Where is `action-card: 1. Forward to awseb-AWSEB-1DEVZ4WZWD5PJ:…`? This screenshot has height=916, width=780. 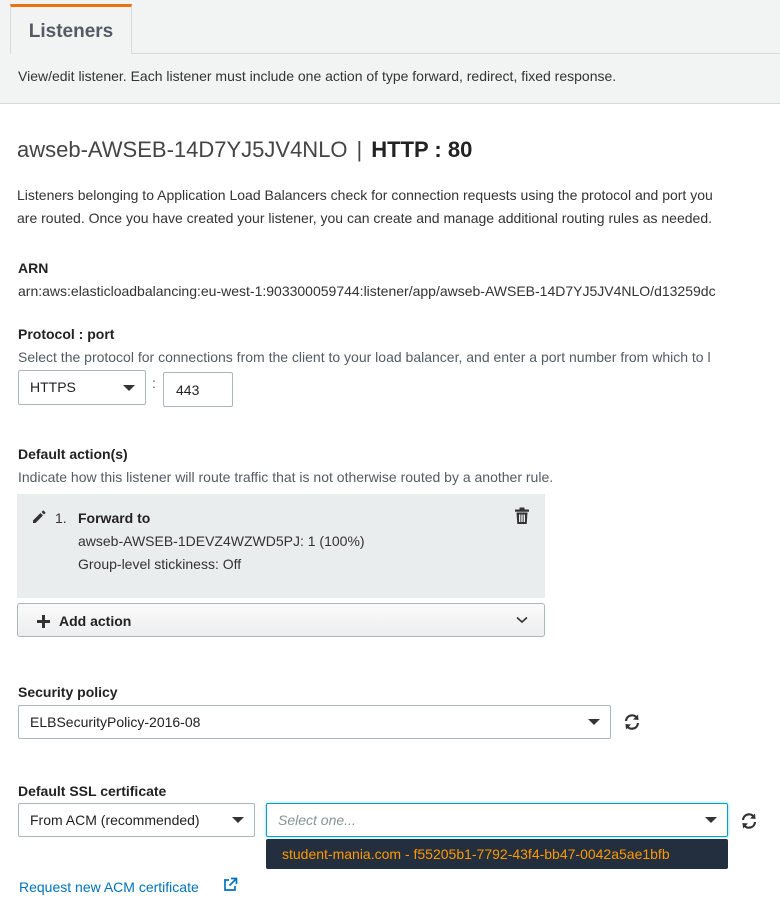
action-card: 1. Forward to awseb-AWSEB-1DEVZ4WZWD5PJ:… is located at coordinates (281, 546).